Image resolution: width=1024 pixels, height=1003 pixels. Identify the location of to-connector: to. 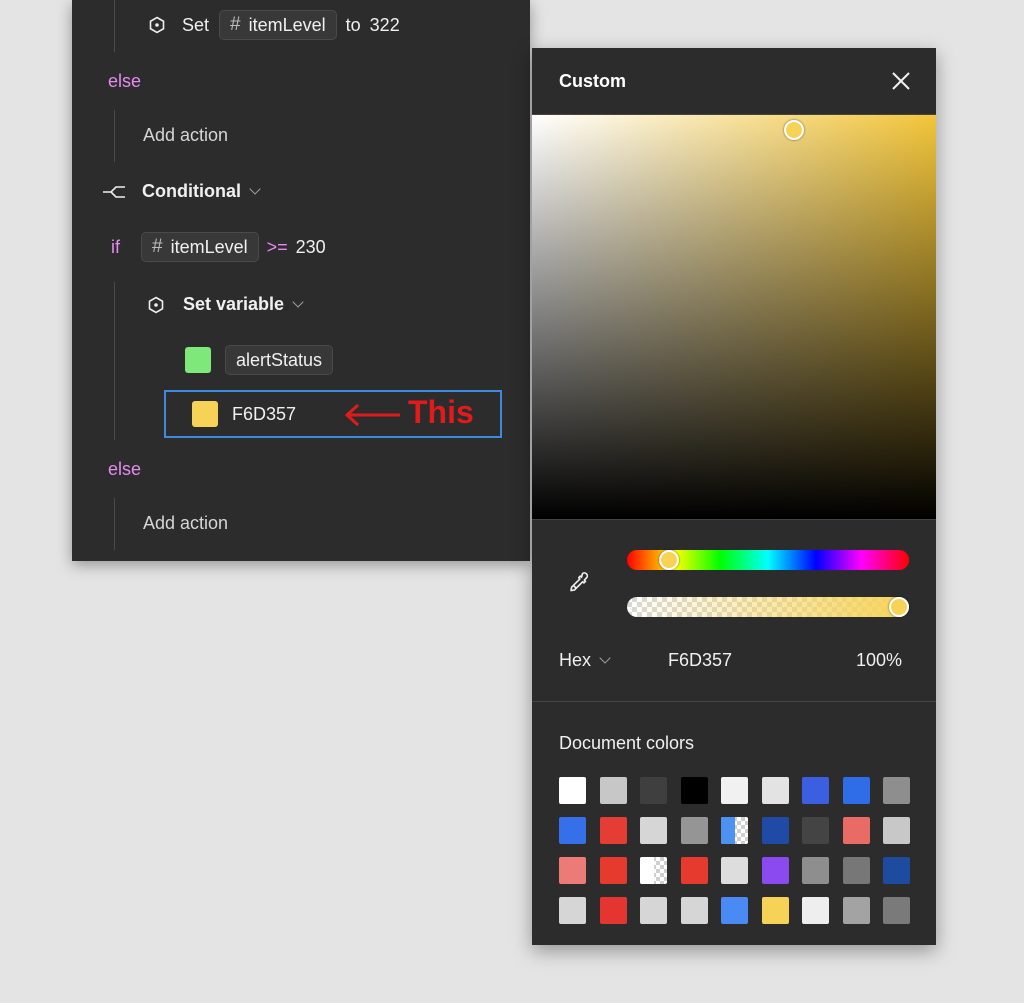
(353, 24).